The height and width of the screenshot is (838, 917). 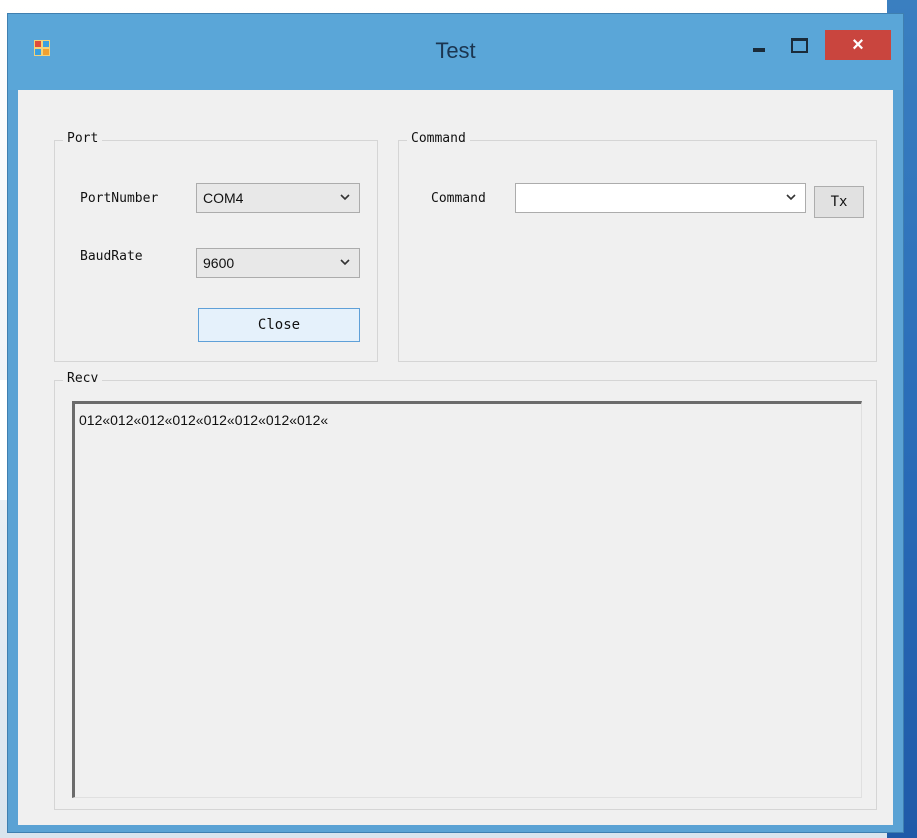 I want to click on port-number-value: COM4, so click(x=223, y=198).